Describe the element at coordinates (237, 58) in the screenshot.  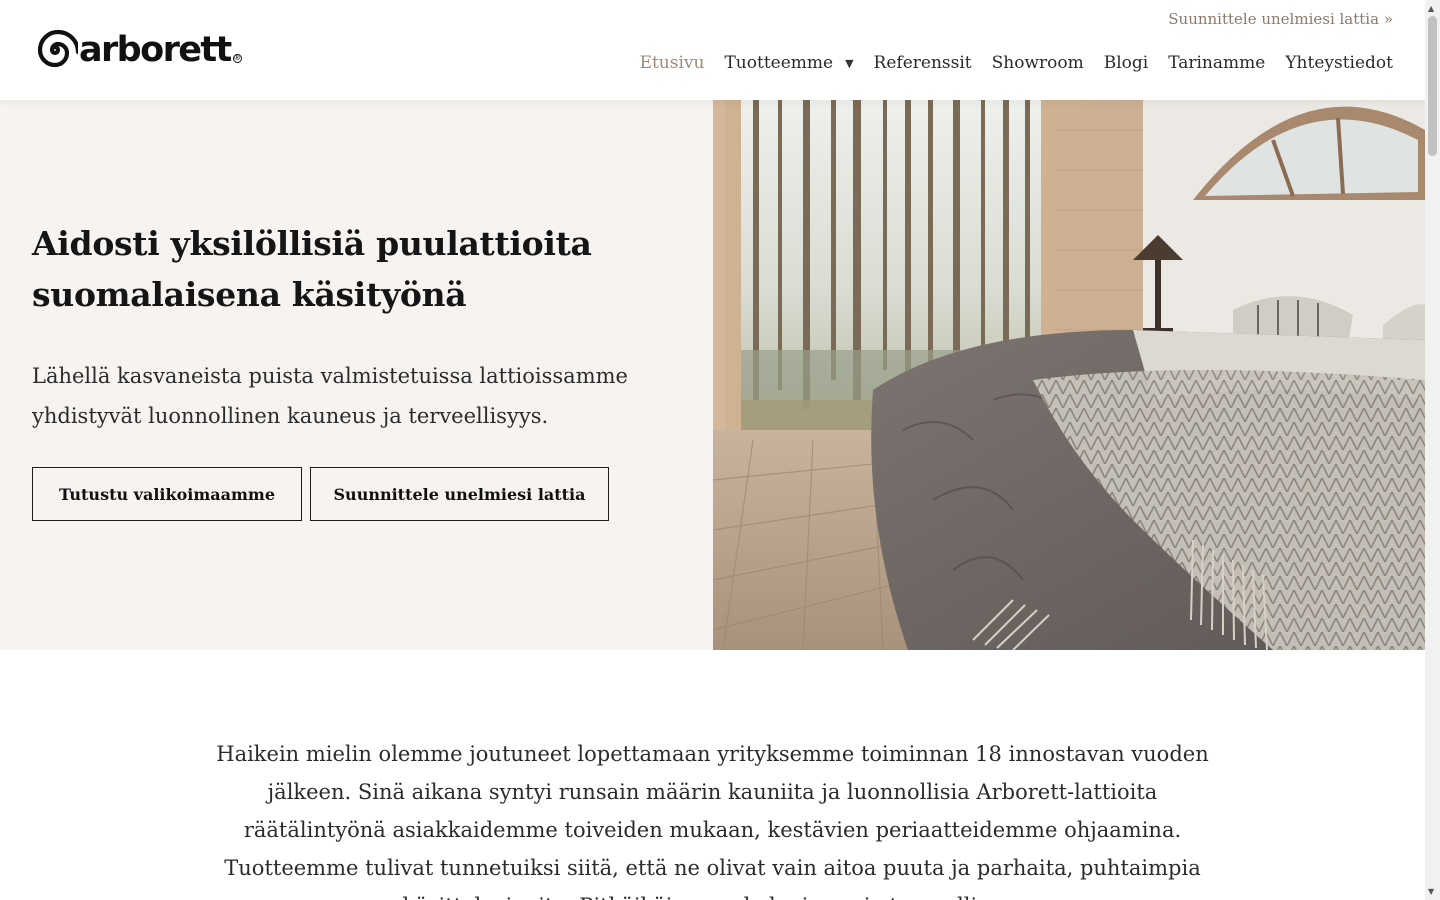
I see `registered-mark: ®` at that location.